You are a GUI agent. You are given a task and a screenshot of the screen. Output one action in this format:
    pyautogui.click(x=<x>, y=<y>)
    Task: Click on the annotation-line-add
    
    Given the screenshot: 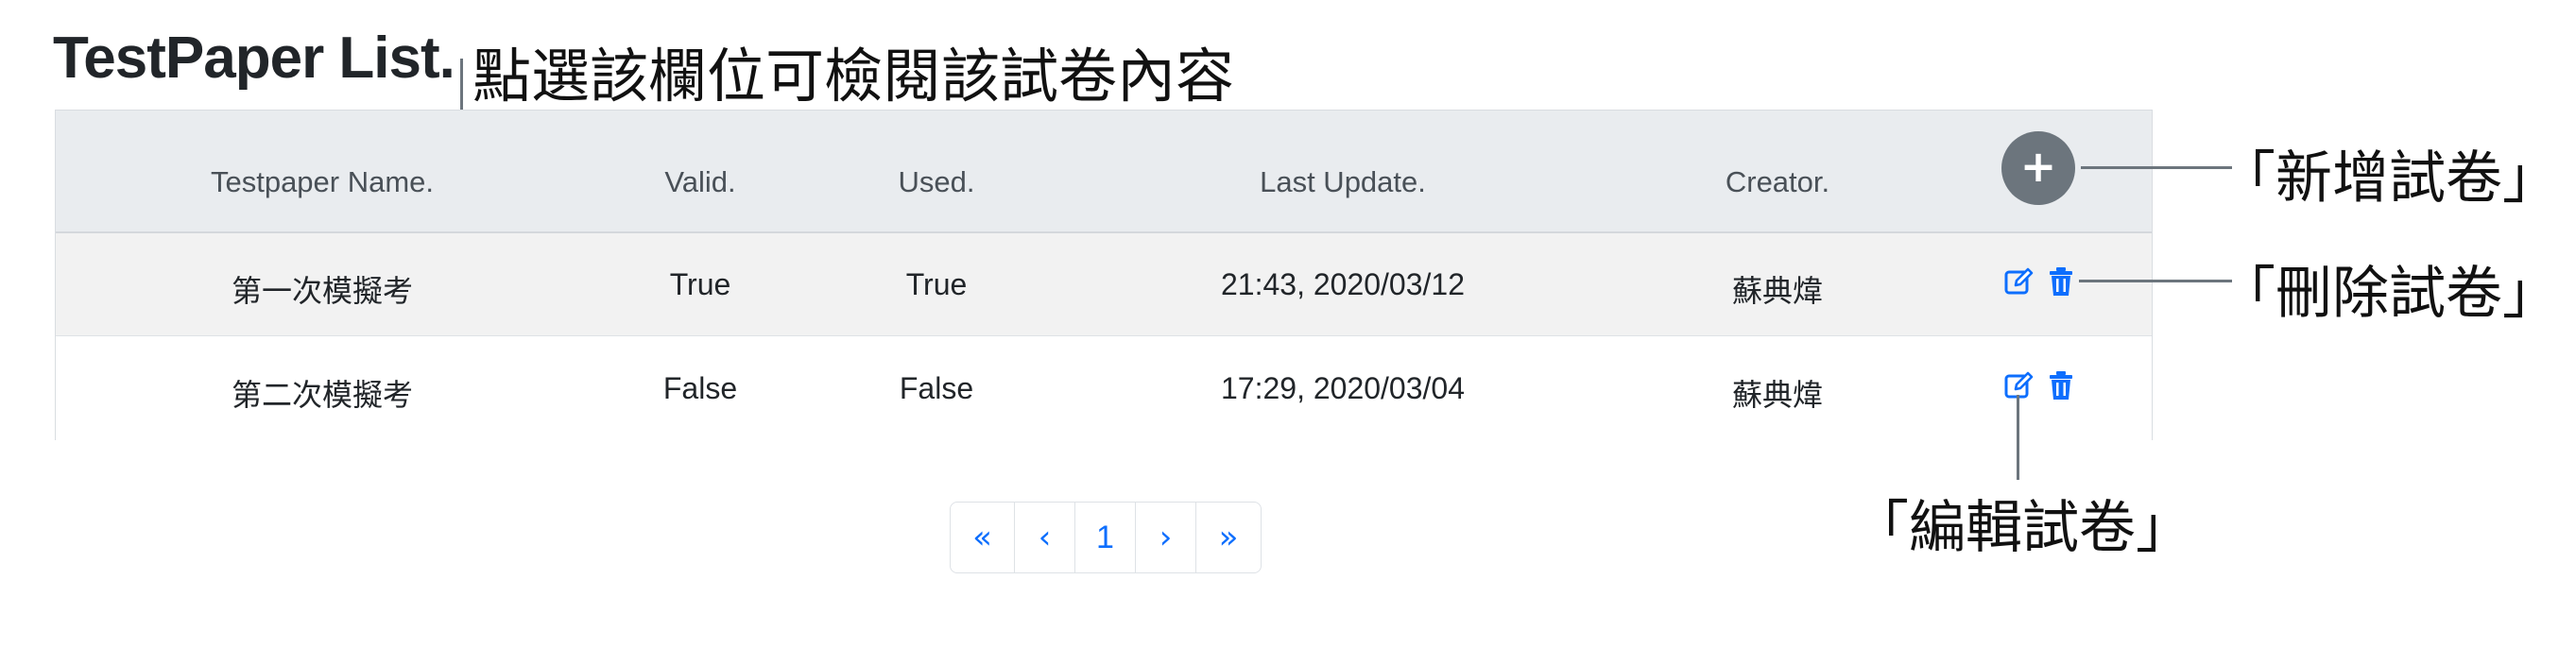 What is the action you would take?
    pyautogui.click(x=2156, y=168)
    